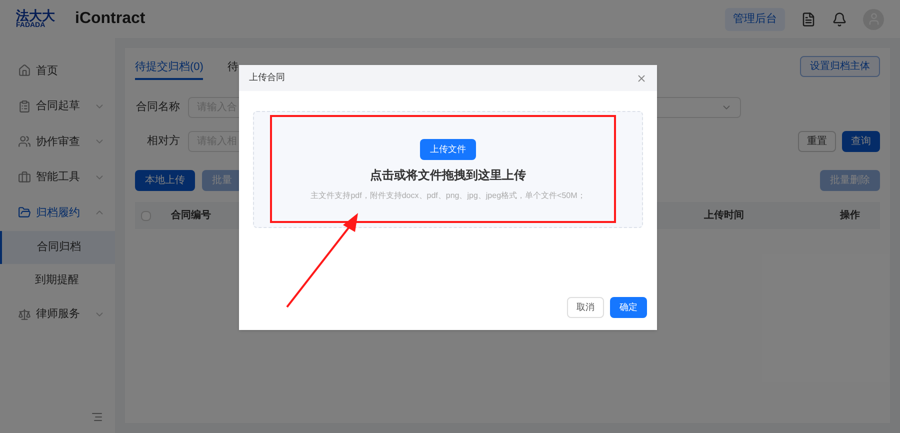  What do you see at coordinates (448, 175) in the screenshot?
I see `drop-instruction: 点击或将文件拖拽到这里上传` at bounding box center [448, 175].